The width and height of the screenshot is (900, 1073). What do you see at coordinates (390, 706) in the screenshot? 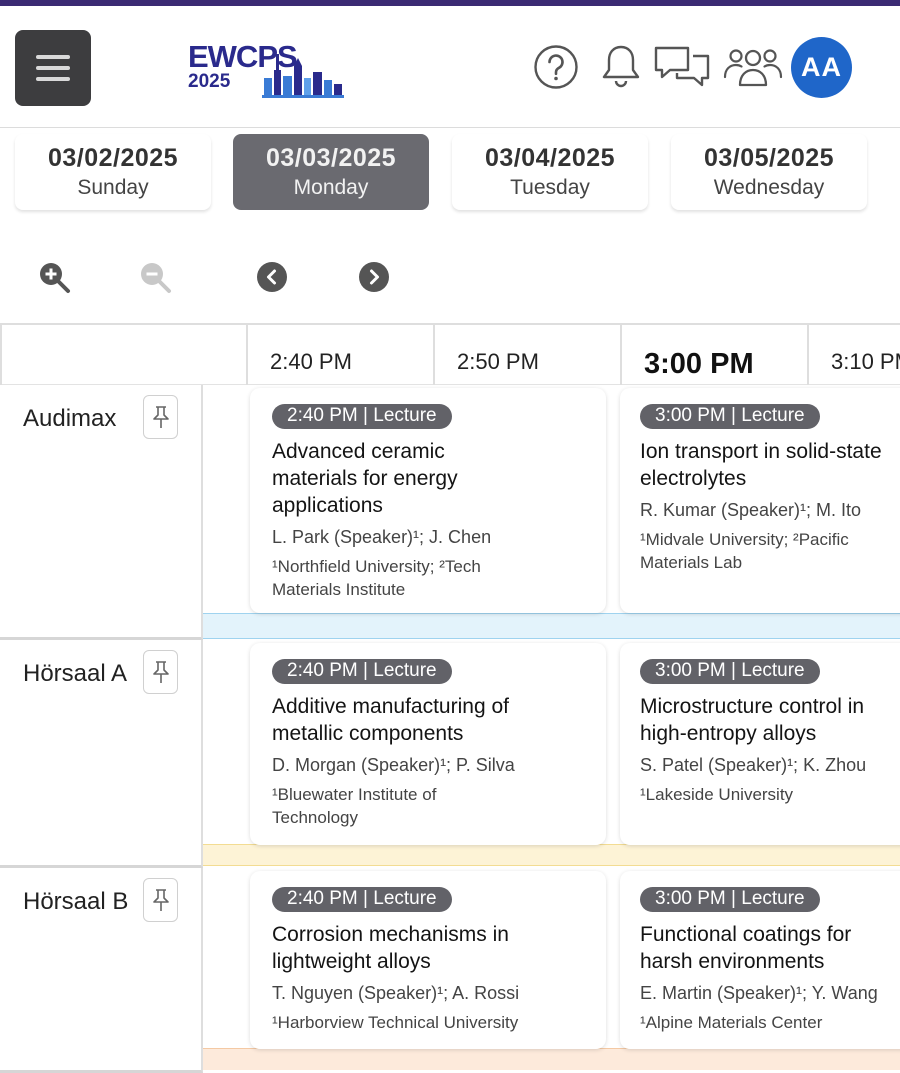
I see `session-title-line: Additive manufacturing of` at bounding box center [390, 706].